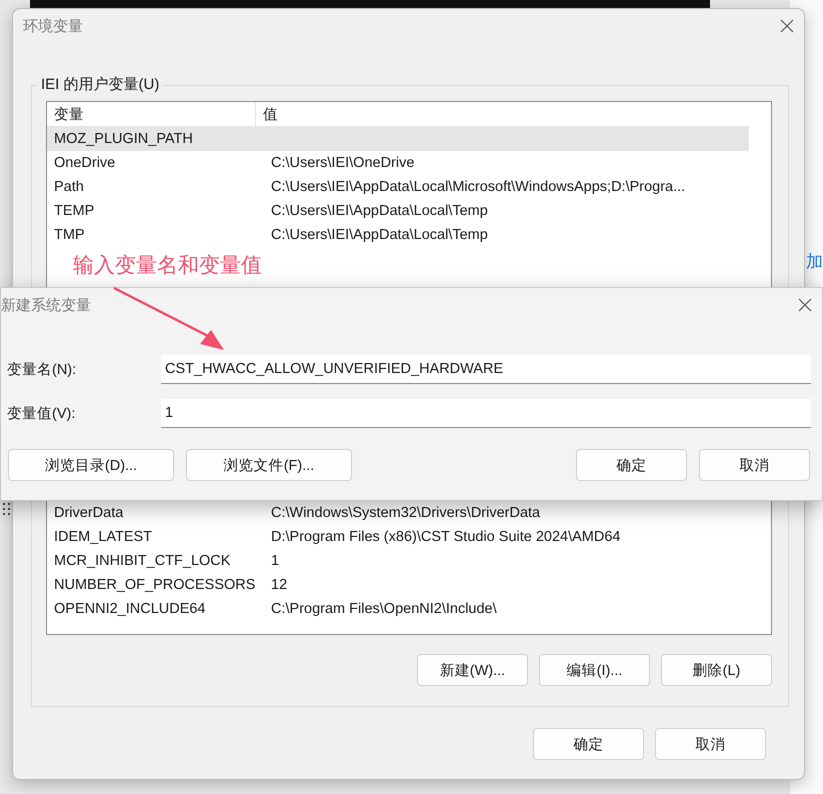 This screenshot has height=794, width=823. I want to click on variable-name: OneDrive, so click(84, 163).